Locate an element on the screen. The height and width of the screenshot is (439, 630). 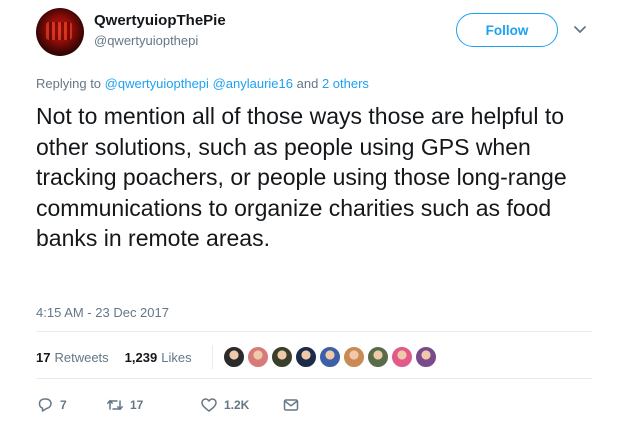
others-link: 2 others is located at coordinates (345, 83).